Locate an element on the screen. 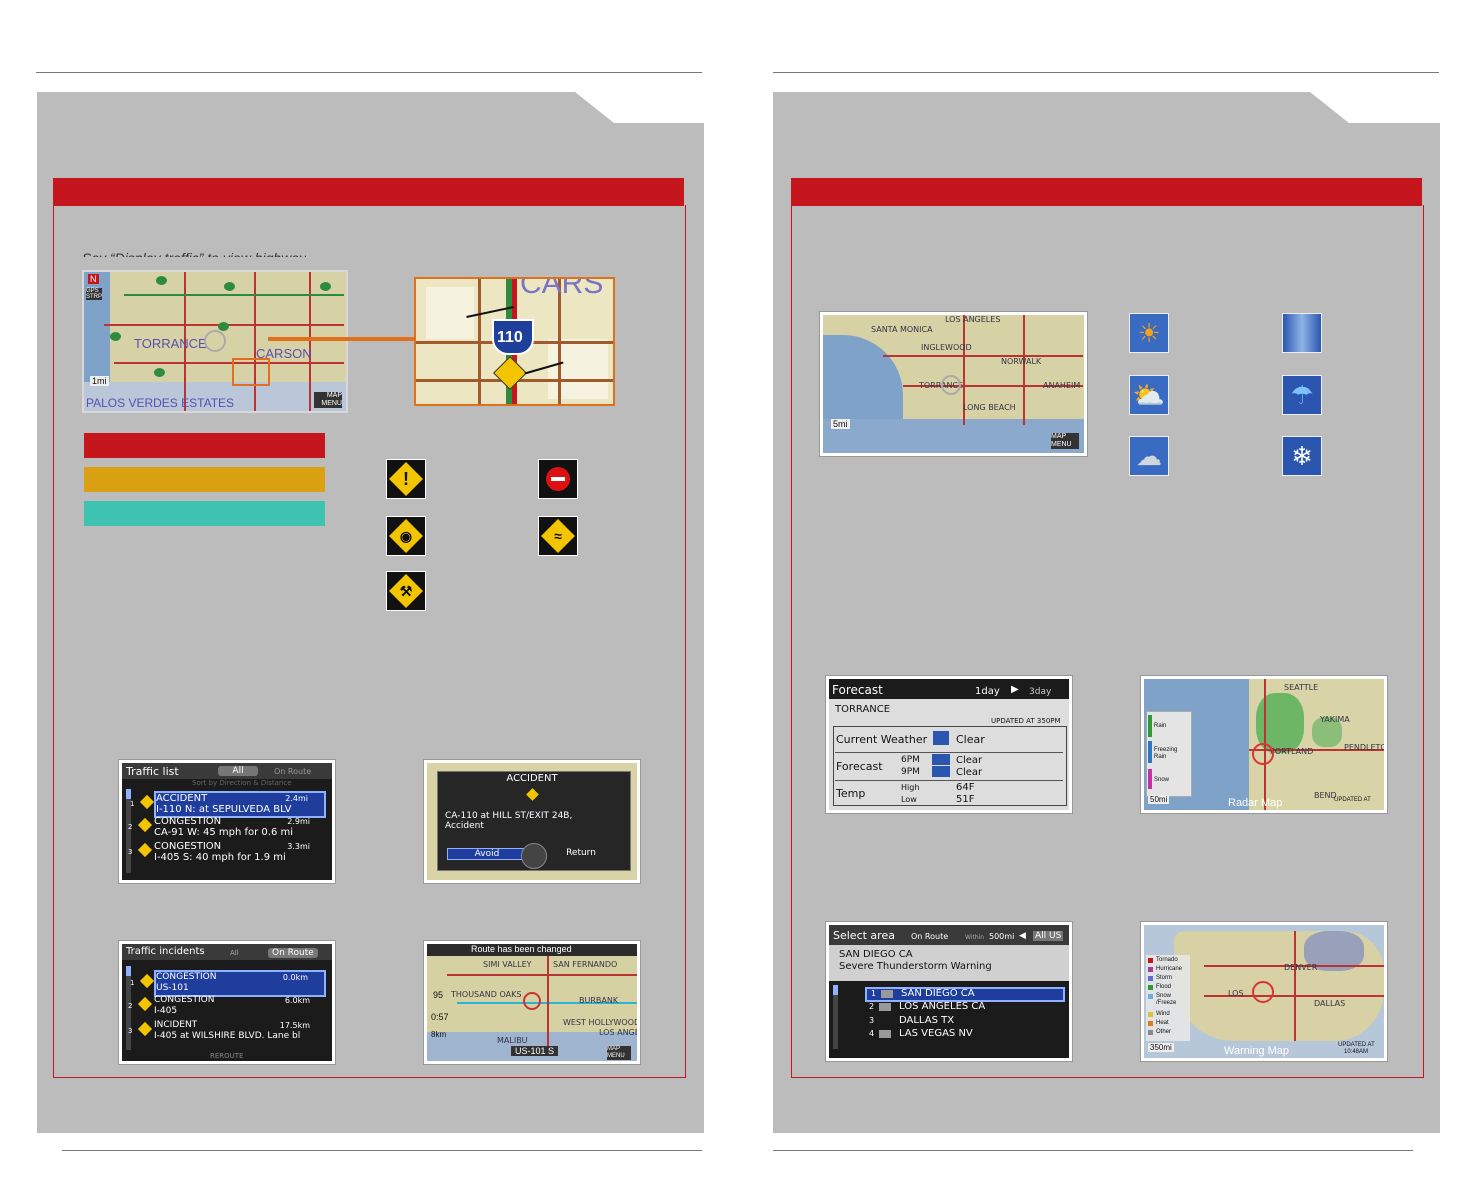  forecast-value-1: Clear is located at coordinates (969, 760).